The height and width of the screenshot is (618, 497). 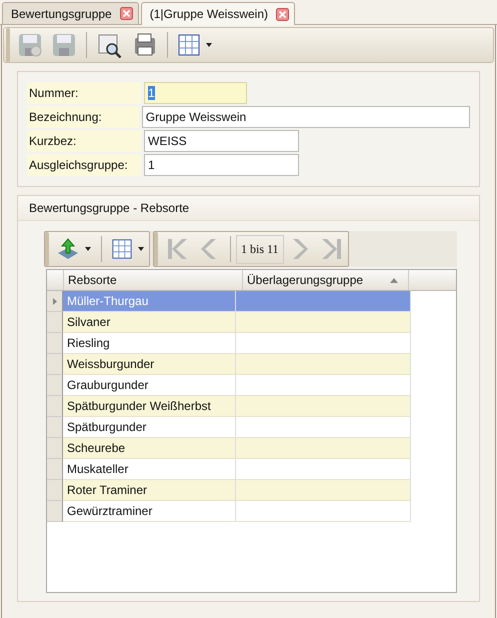 I want to click on column-header: Rebsorte, so click(x=153, y=280).